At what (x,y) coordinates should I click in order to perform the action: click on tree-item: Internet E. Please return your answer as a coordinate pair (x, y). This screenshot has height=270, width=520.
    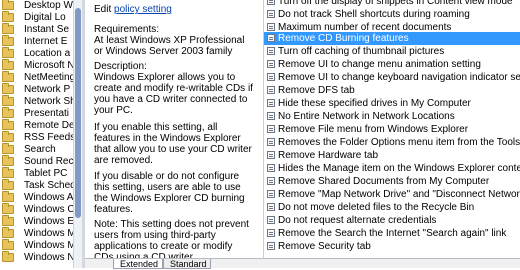
    Looking at the image, I should click on (41, 41).